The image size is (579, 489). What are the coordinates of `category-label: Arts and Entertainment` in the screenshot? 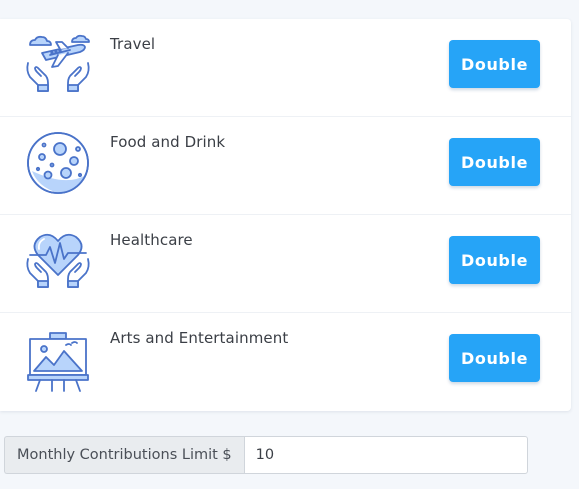 It's located at (199, 338).